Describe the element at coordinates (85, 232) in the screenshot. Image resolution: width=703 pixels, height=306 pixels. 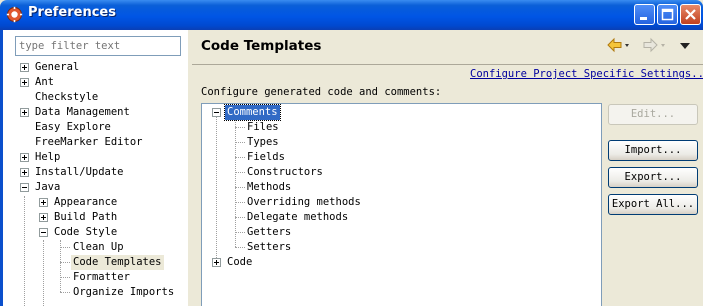
I see `nav-item-code-style: Code Style` at that location.